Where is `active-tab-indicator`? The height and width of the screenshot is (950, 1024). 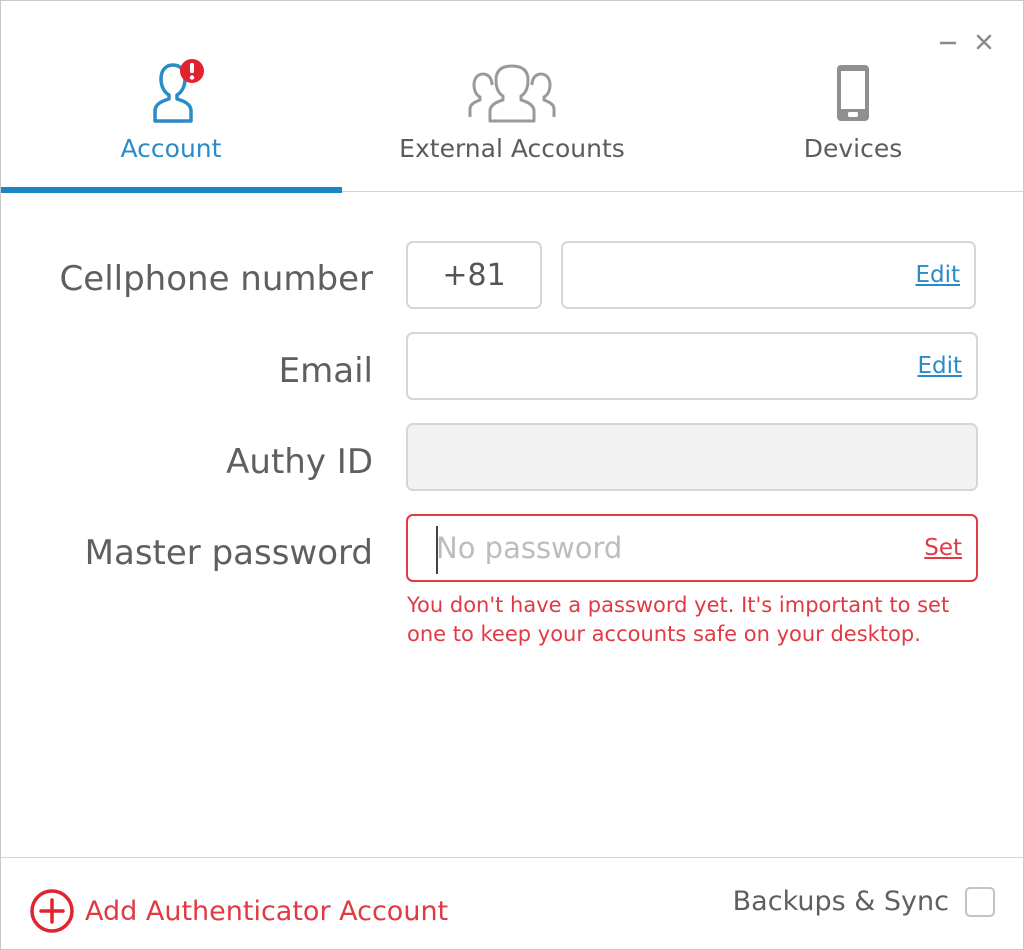 active-tab-indicator is located at coordinates (171, 190).